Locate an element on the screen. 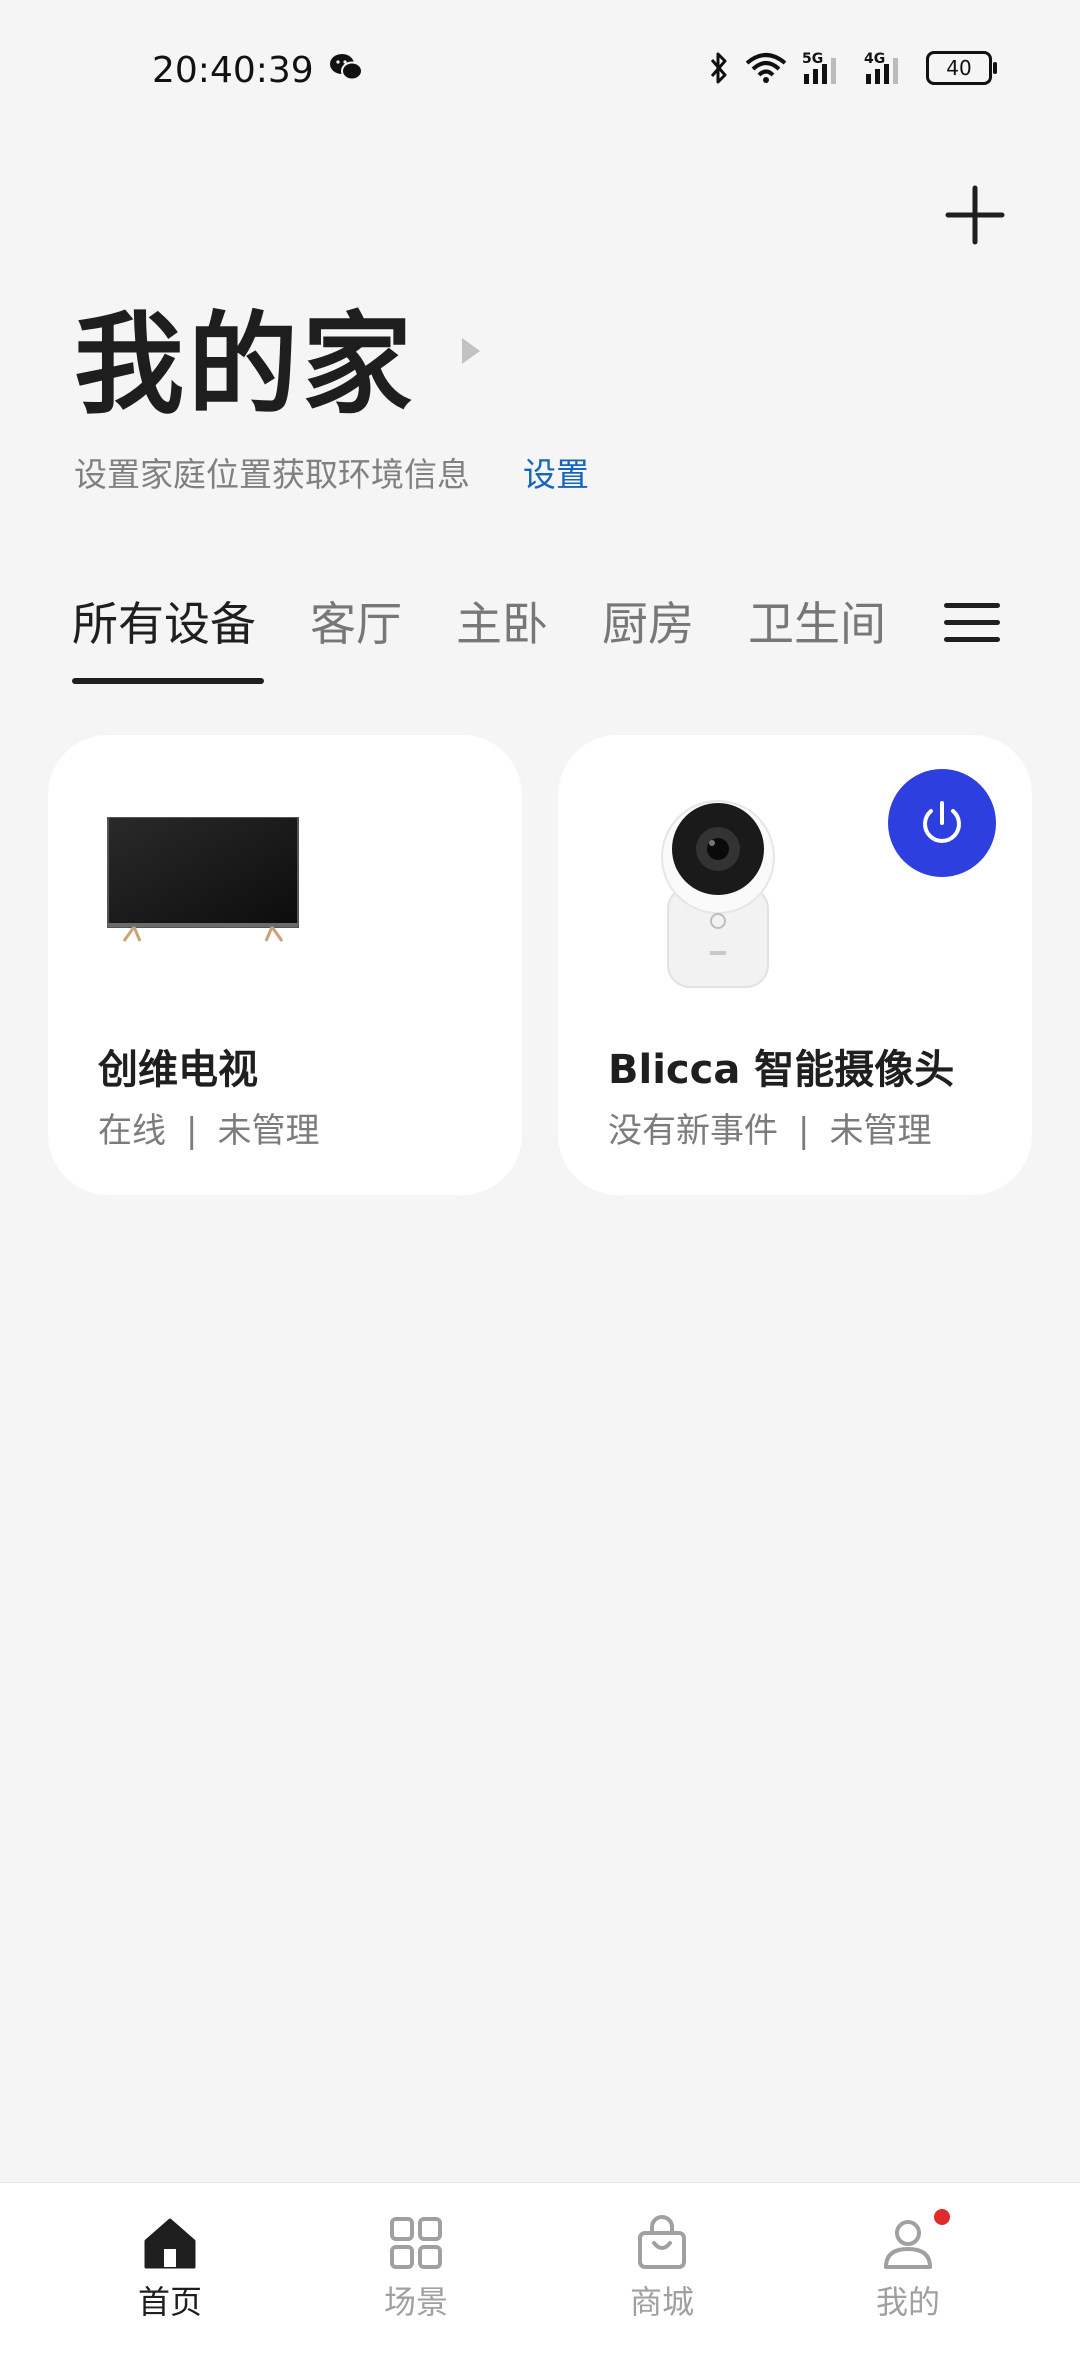 The height and width of the screenshot is (2371, 1080). active-tab-indicator is located at coordinates (168, 681).